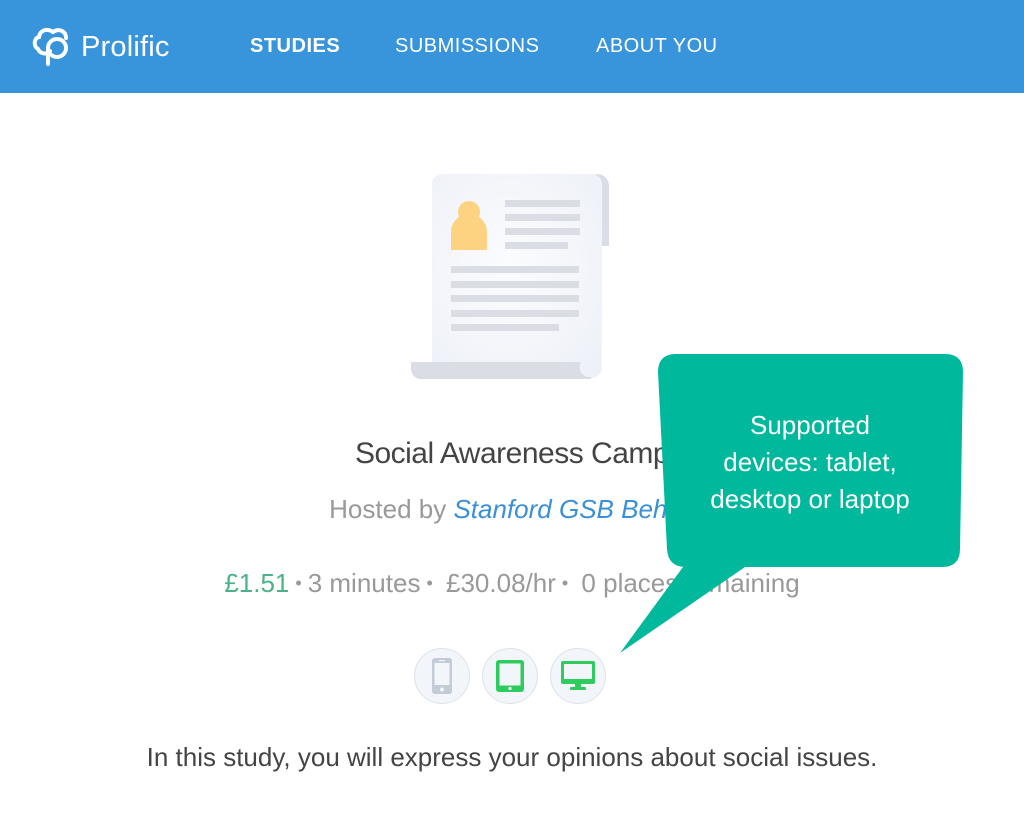  I want to click on study-duration: 3 minutes, so click(364, 583).